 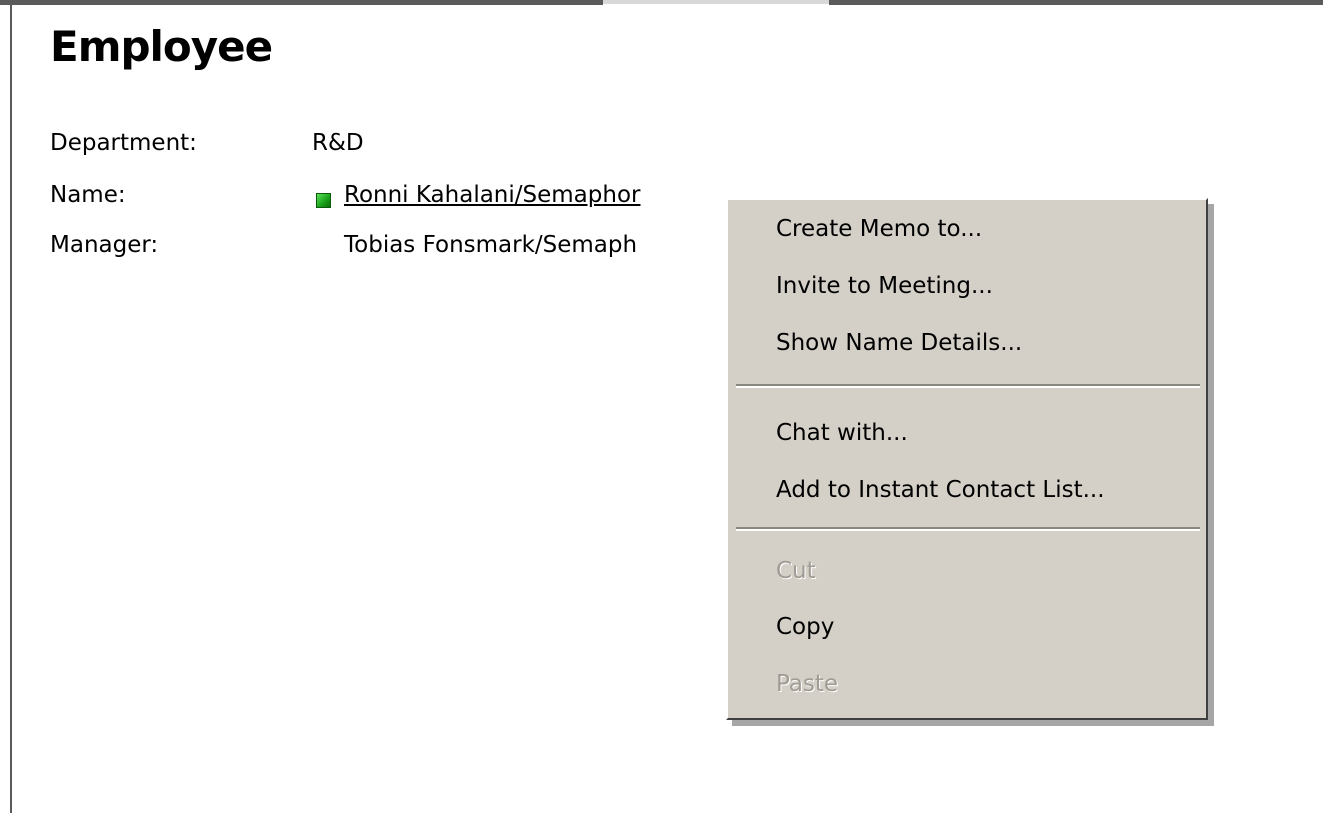 I want to click on form-title: Employee, so click(x=161, y=46).